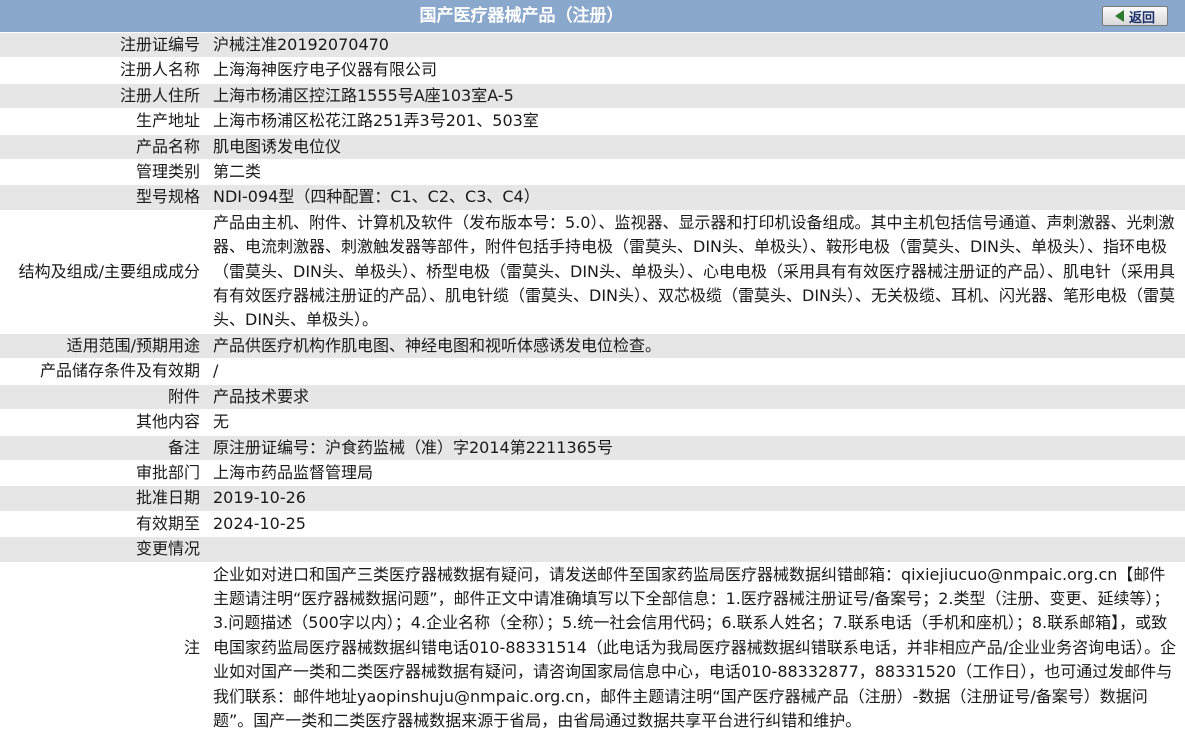 The height and width of the screenshot is (756, 1185). I want to click on table-row: 注册证编号 沪械注准20192070470, so click(592, 46).